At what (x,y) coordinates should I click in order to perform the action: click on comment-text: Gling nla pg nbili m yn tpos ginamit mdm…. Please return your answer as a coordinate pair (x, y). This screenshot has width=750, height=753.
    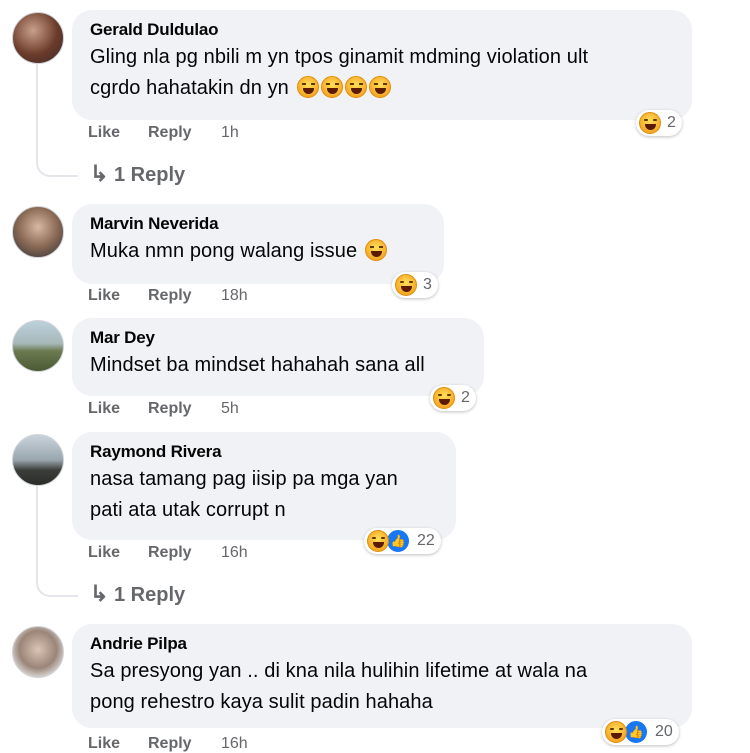
    Looking at the image, I should click on (382, 73).